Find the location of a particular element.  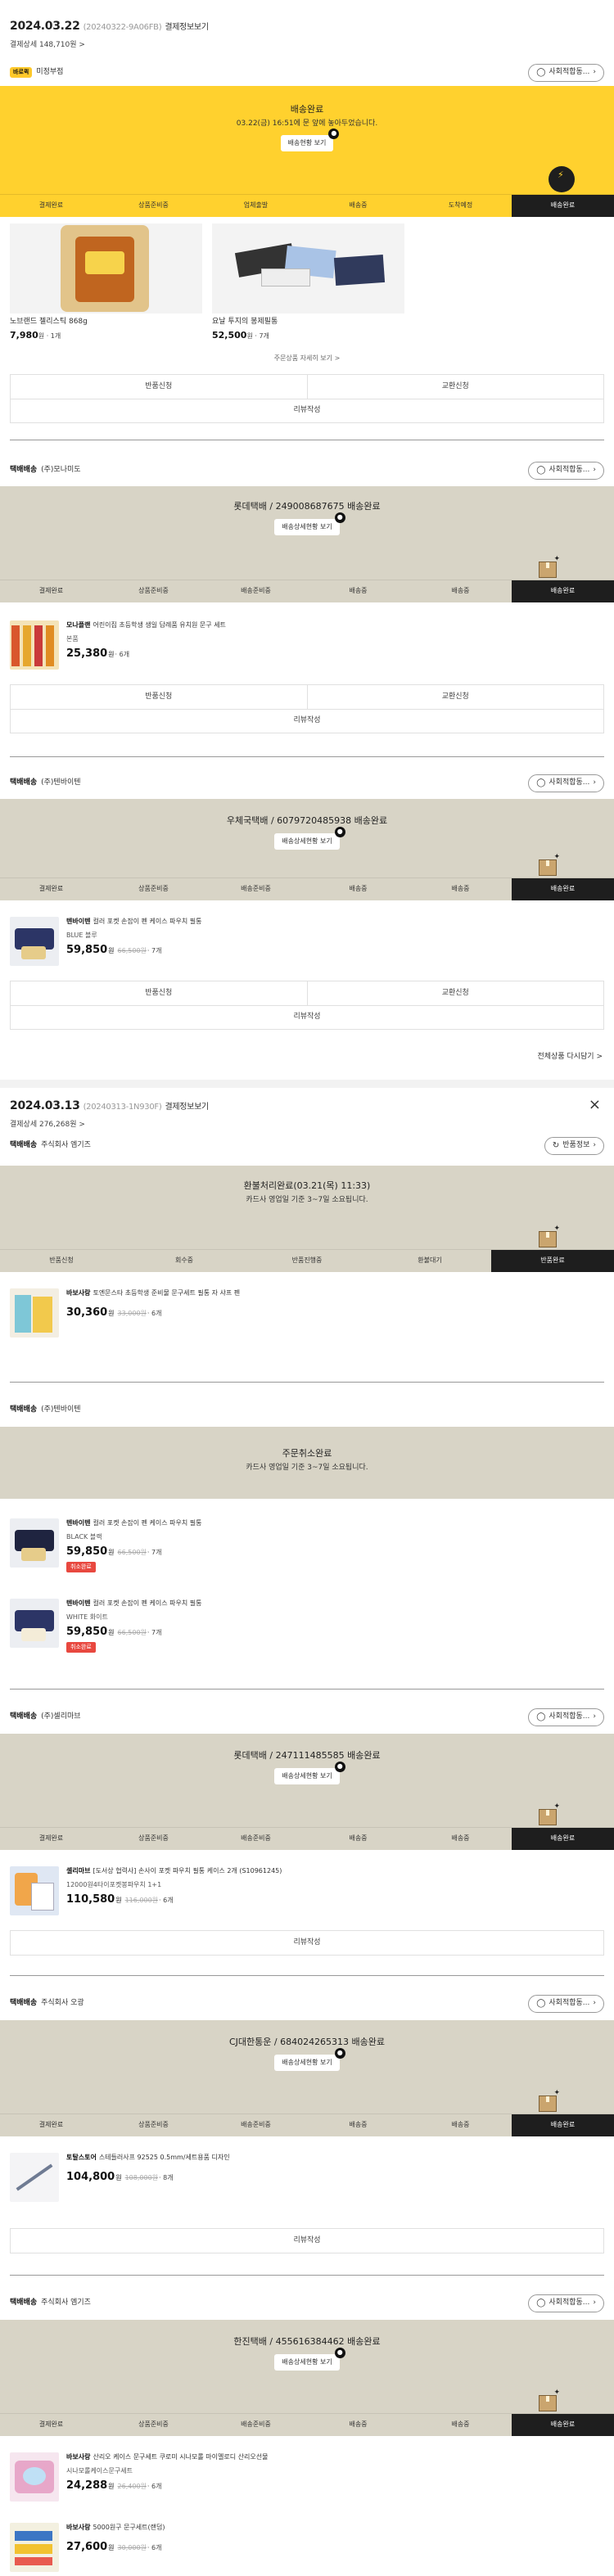

order-details-link: 주문상품 자세히 보기 > is located at coordinates (307, 354).